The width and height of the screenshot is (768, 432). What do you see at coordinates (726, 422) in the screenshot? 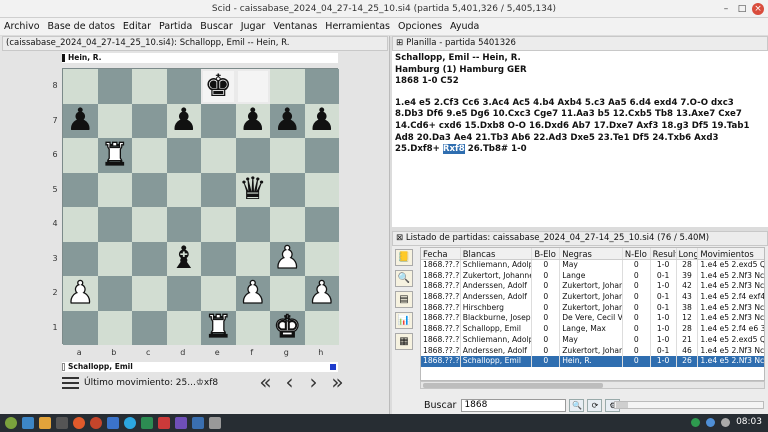
I see `tray-volume-icon` at bounding box center [726, 422].